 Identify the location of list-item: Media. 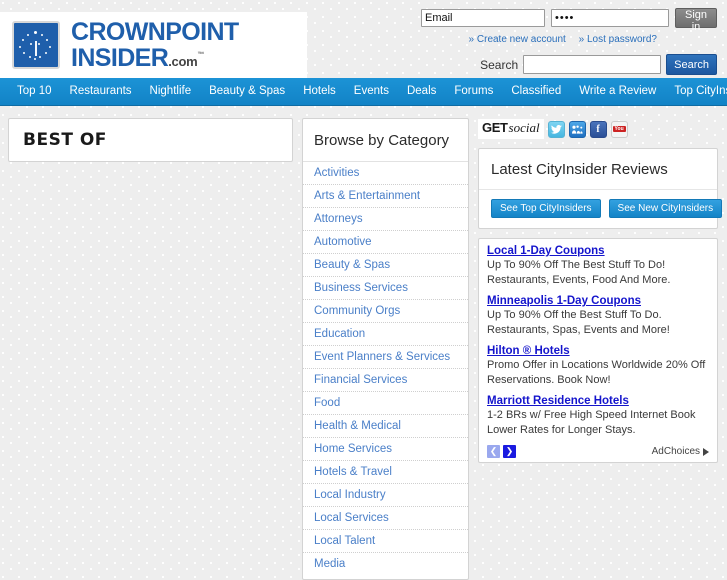
(385, 564).